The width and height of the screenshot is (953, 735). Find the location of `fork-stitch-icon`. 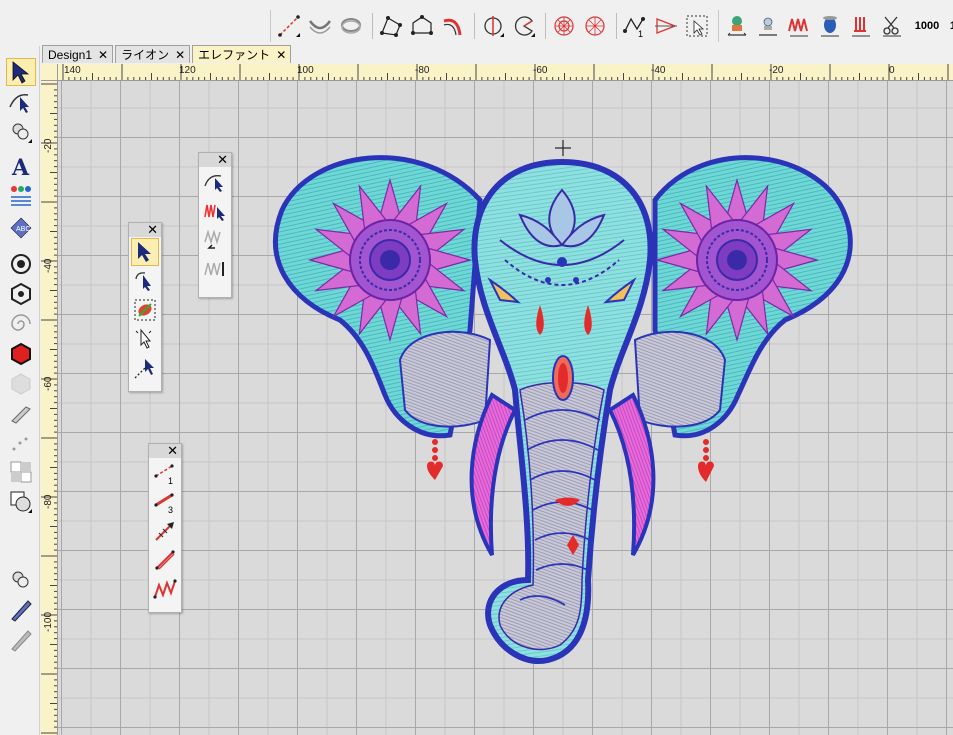

fork-stitch-icon is located at coordinates (861, 26).